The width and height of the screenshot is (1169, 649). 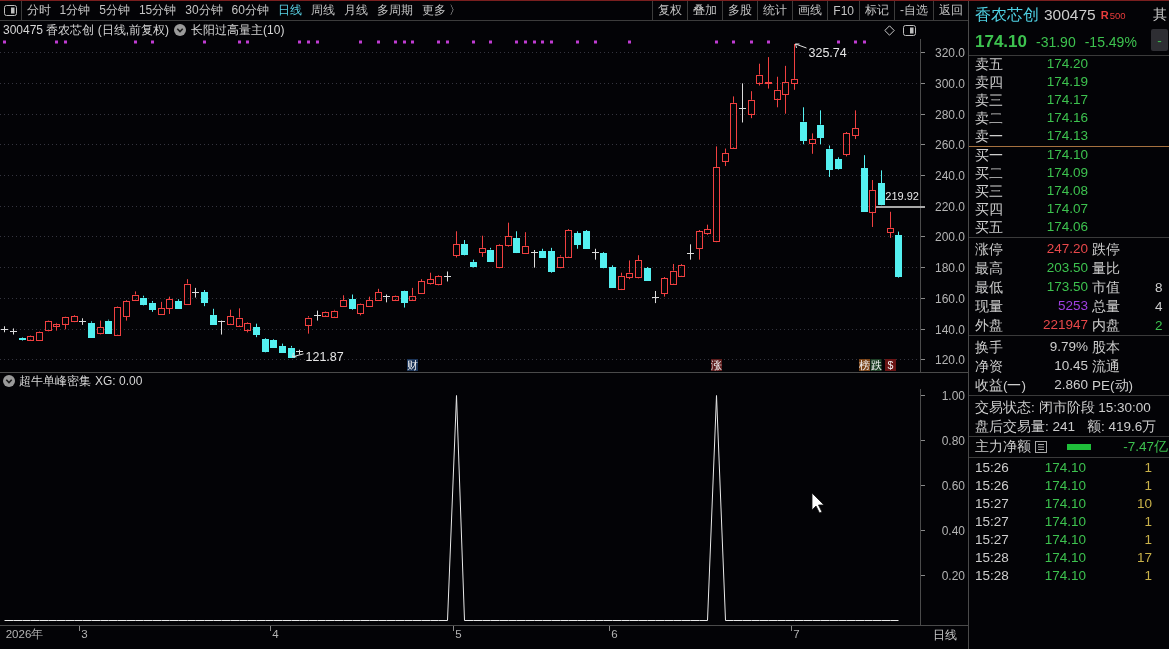 I want to click on percent-change: -15.49%, so click(x=1110, y=42).